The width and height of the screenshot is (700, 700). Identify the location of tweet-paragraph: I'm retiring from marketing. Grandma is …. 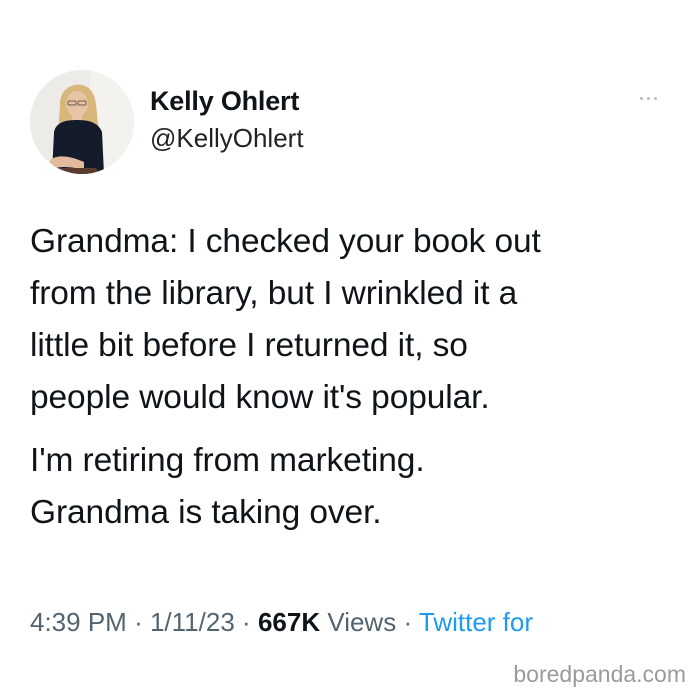
(227, 486).